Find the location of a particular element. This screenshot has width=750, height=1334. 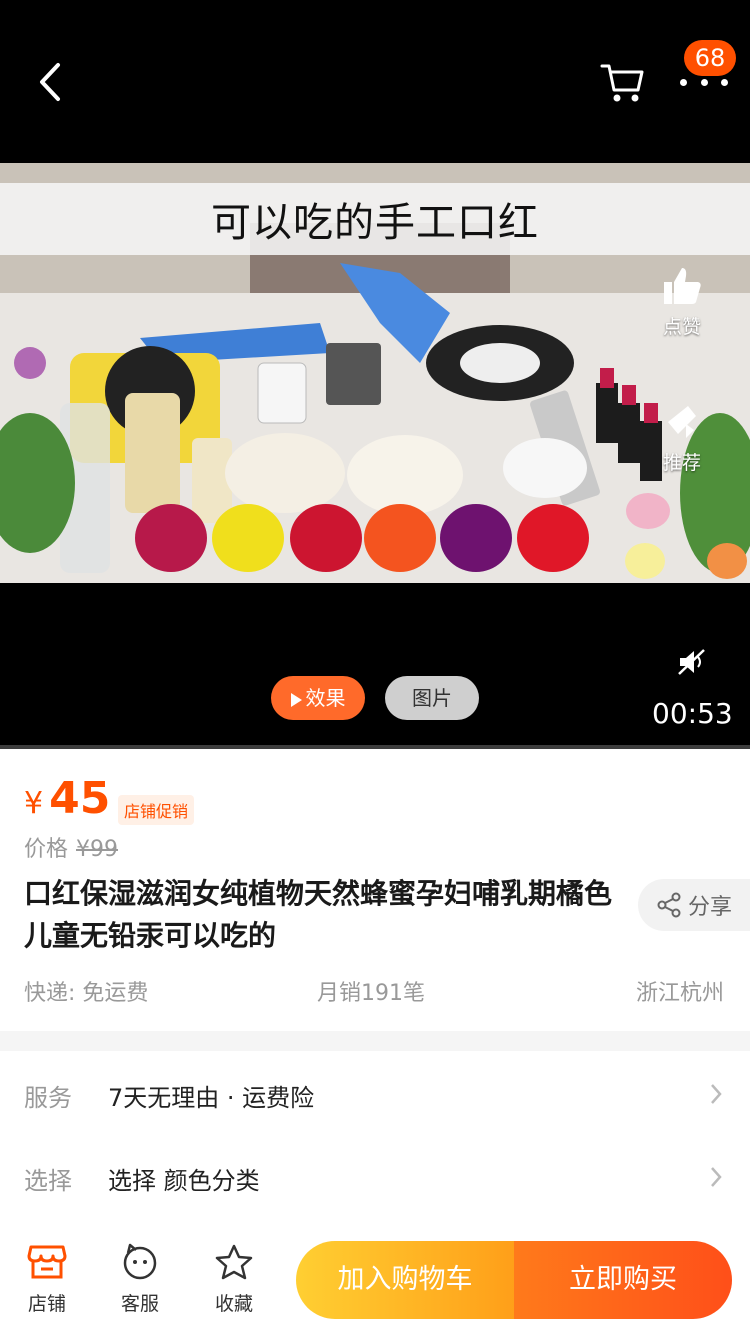

tab-effect: 效果 is located at coordinates (318, 698).